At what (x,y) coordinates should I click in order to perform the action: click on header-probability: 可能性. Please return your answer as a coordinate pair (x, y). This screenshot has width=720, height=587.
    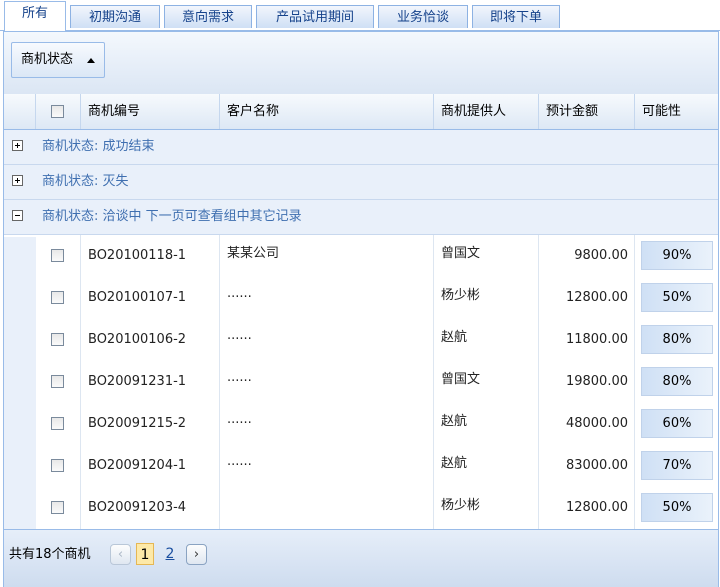
    Looking at the image, I should click on (676, 111).